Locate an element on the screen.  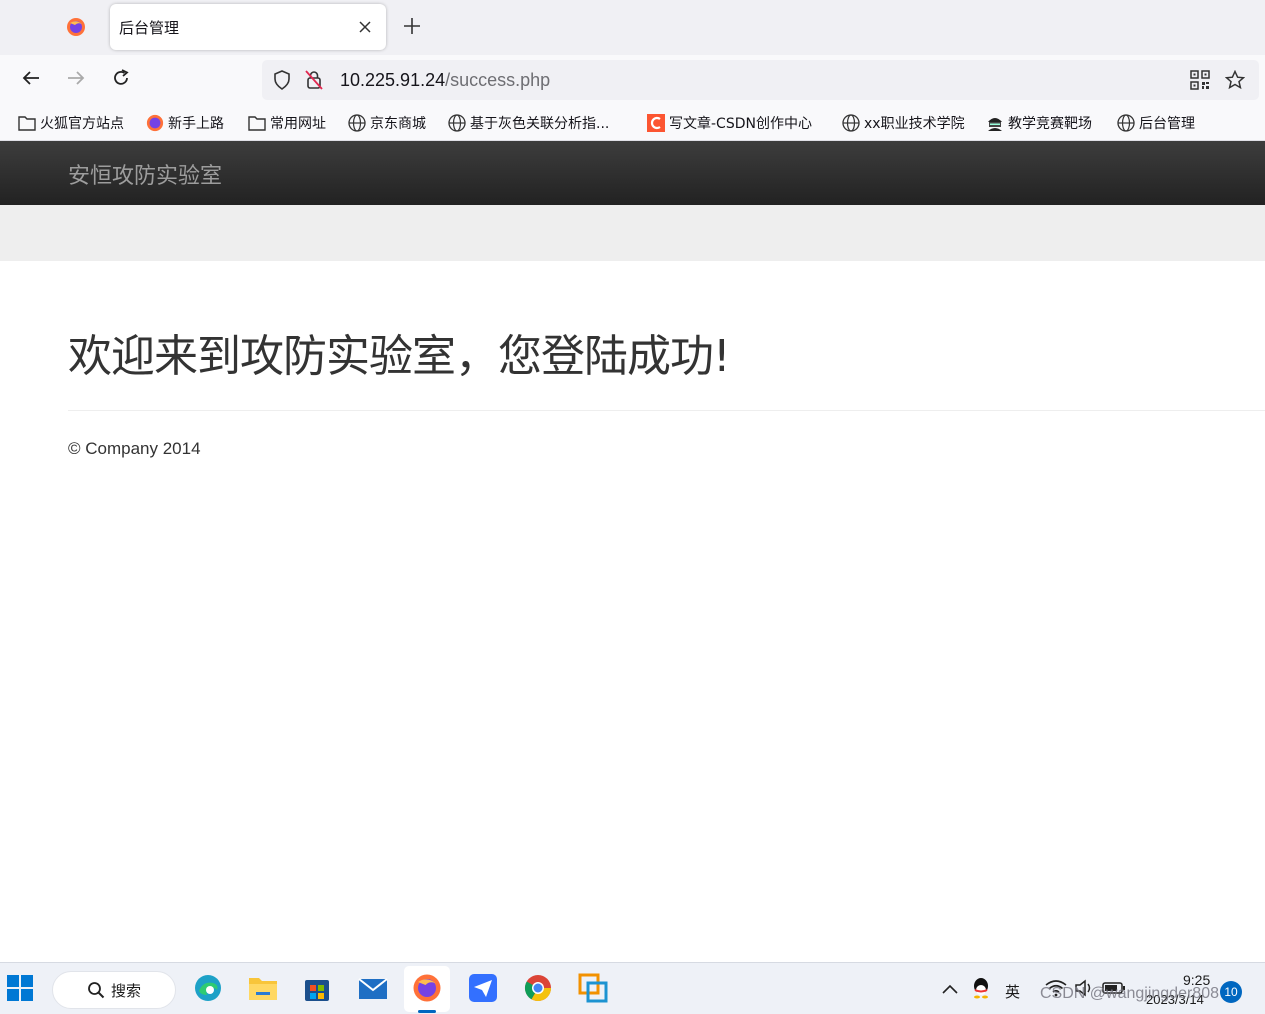
url-host: 10.225.91.24 is located at coordinates (393, 80).